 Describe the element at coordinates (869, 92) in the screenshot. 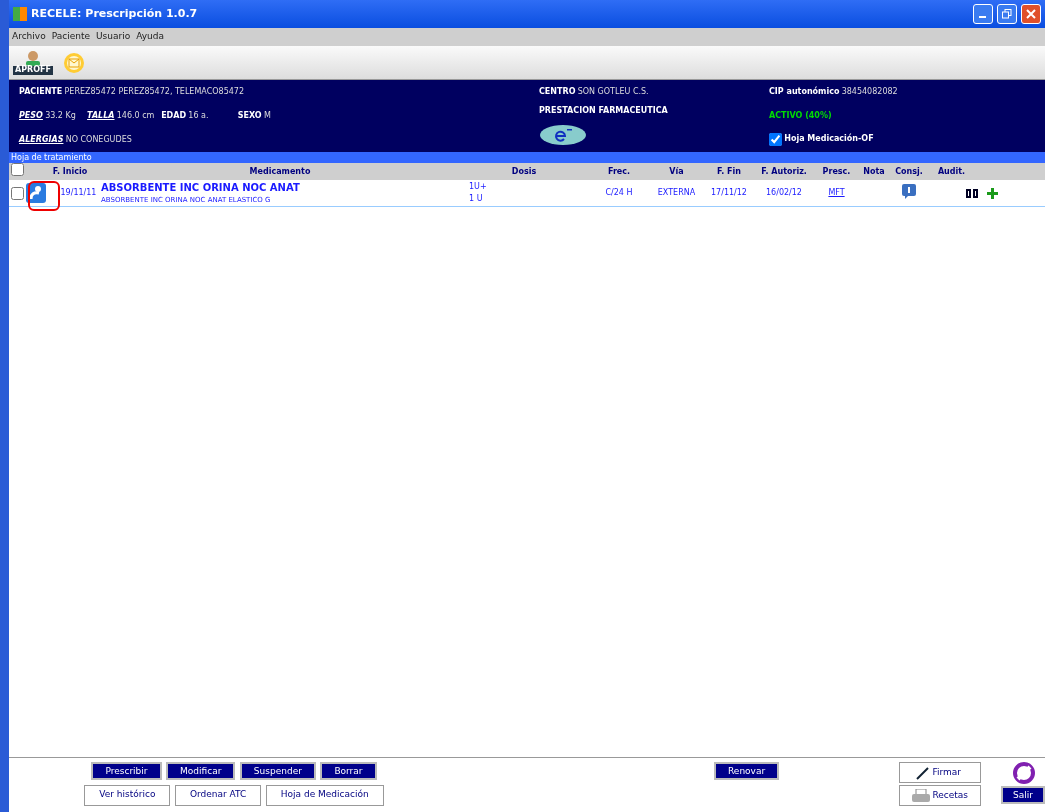

I see `field-value: 38454082082` at that location.